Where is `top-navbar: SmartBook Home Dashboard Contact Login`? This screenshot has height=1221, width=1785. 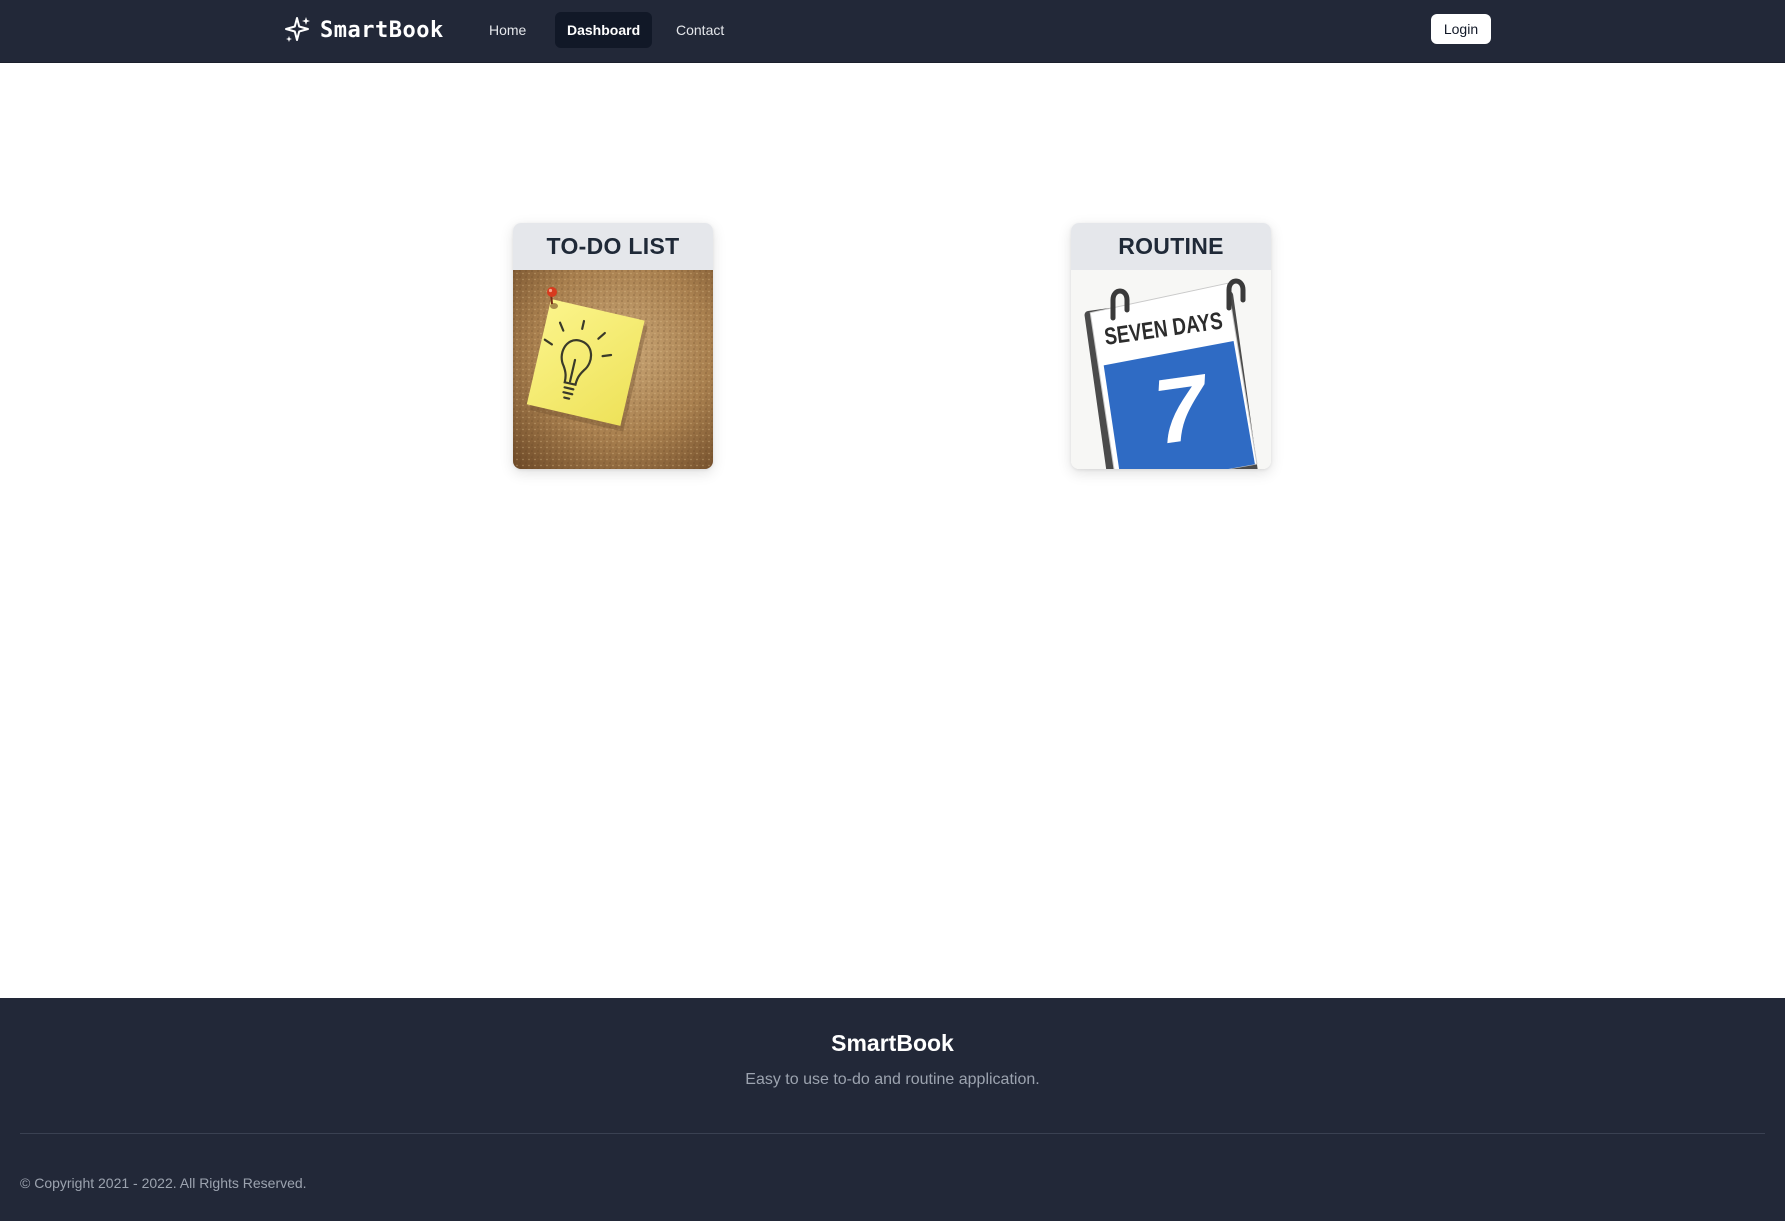 top-navbar: SmartBook Home Dashboard Contact Login is located at coordinates (892, 31).